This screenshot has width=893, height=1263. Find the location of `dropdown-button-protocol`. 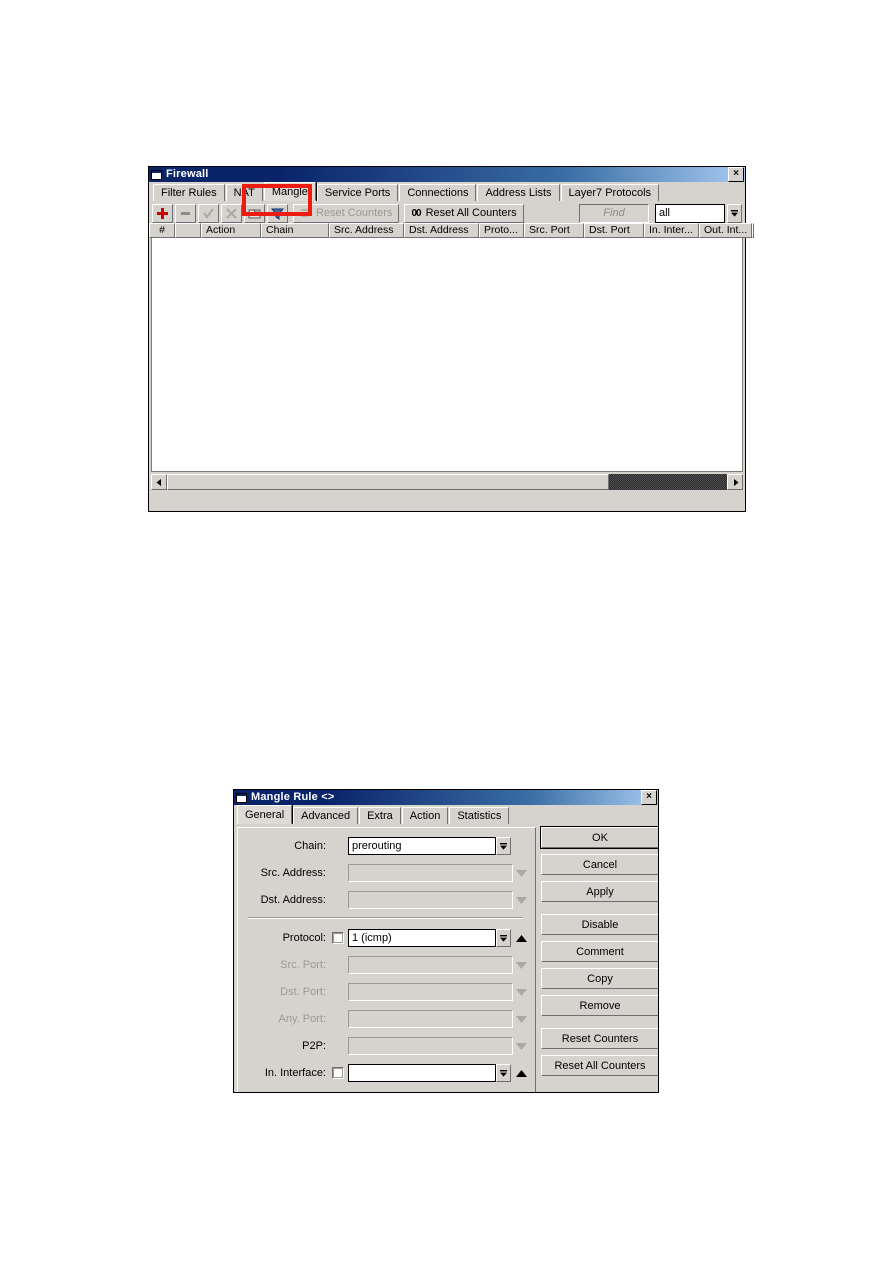

dropdown-button-protocol is located at coordinates (503, 938).